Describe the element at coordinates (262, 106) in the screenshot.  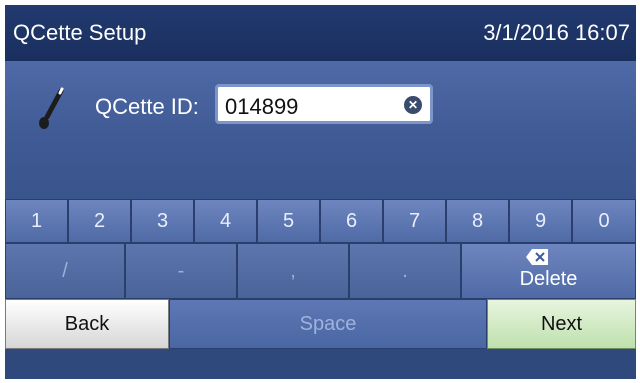
I see `qcette-id-value: 014899` at that location.